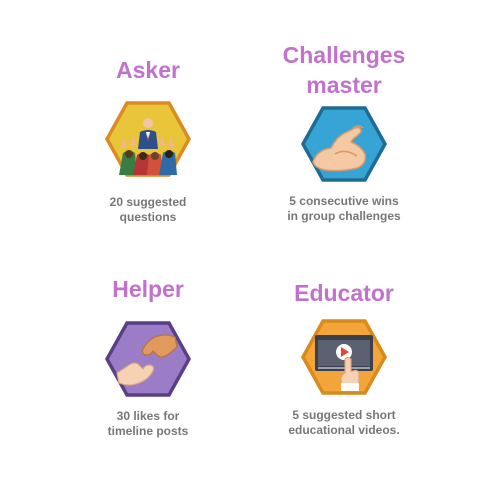 This screenshot has width=496, height=500. Describe the element at coordinates (148, 70) in the screenshot. I see `badge-title: Asker` at that location.